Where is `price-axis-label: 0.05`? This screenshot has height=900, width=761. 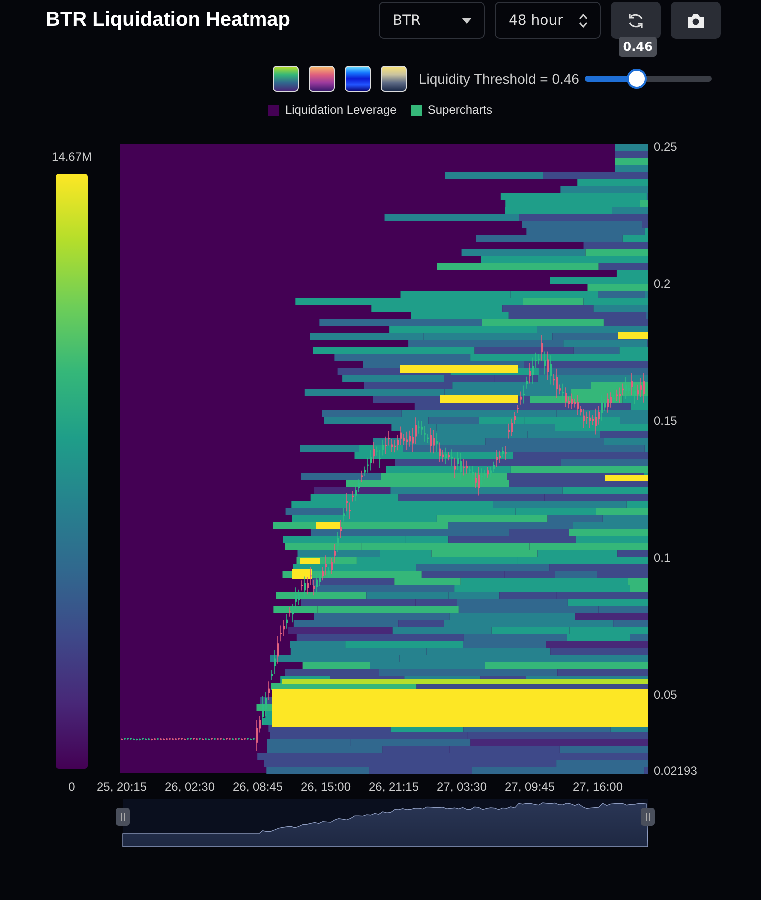 price-axis-label: 0.05 is located at coordinates (666, 695).